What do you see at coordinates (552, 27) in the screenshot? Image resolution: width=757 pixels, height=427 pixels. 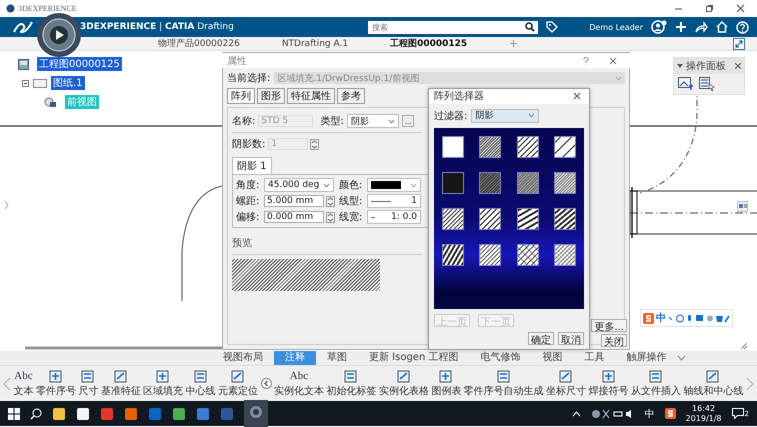 I see `tag-icon` at bounding box center [552, 27].